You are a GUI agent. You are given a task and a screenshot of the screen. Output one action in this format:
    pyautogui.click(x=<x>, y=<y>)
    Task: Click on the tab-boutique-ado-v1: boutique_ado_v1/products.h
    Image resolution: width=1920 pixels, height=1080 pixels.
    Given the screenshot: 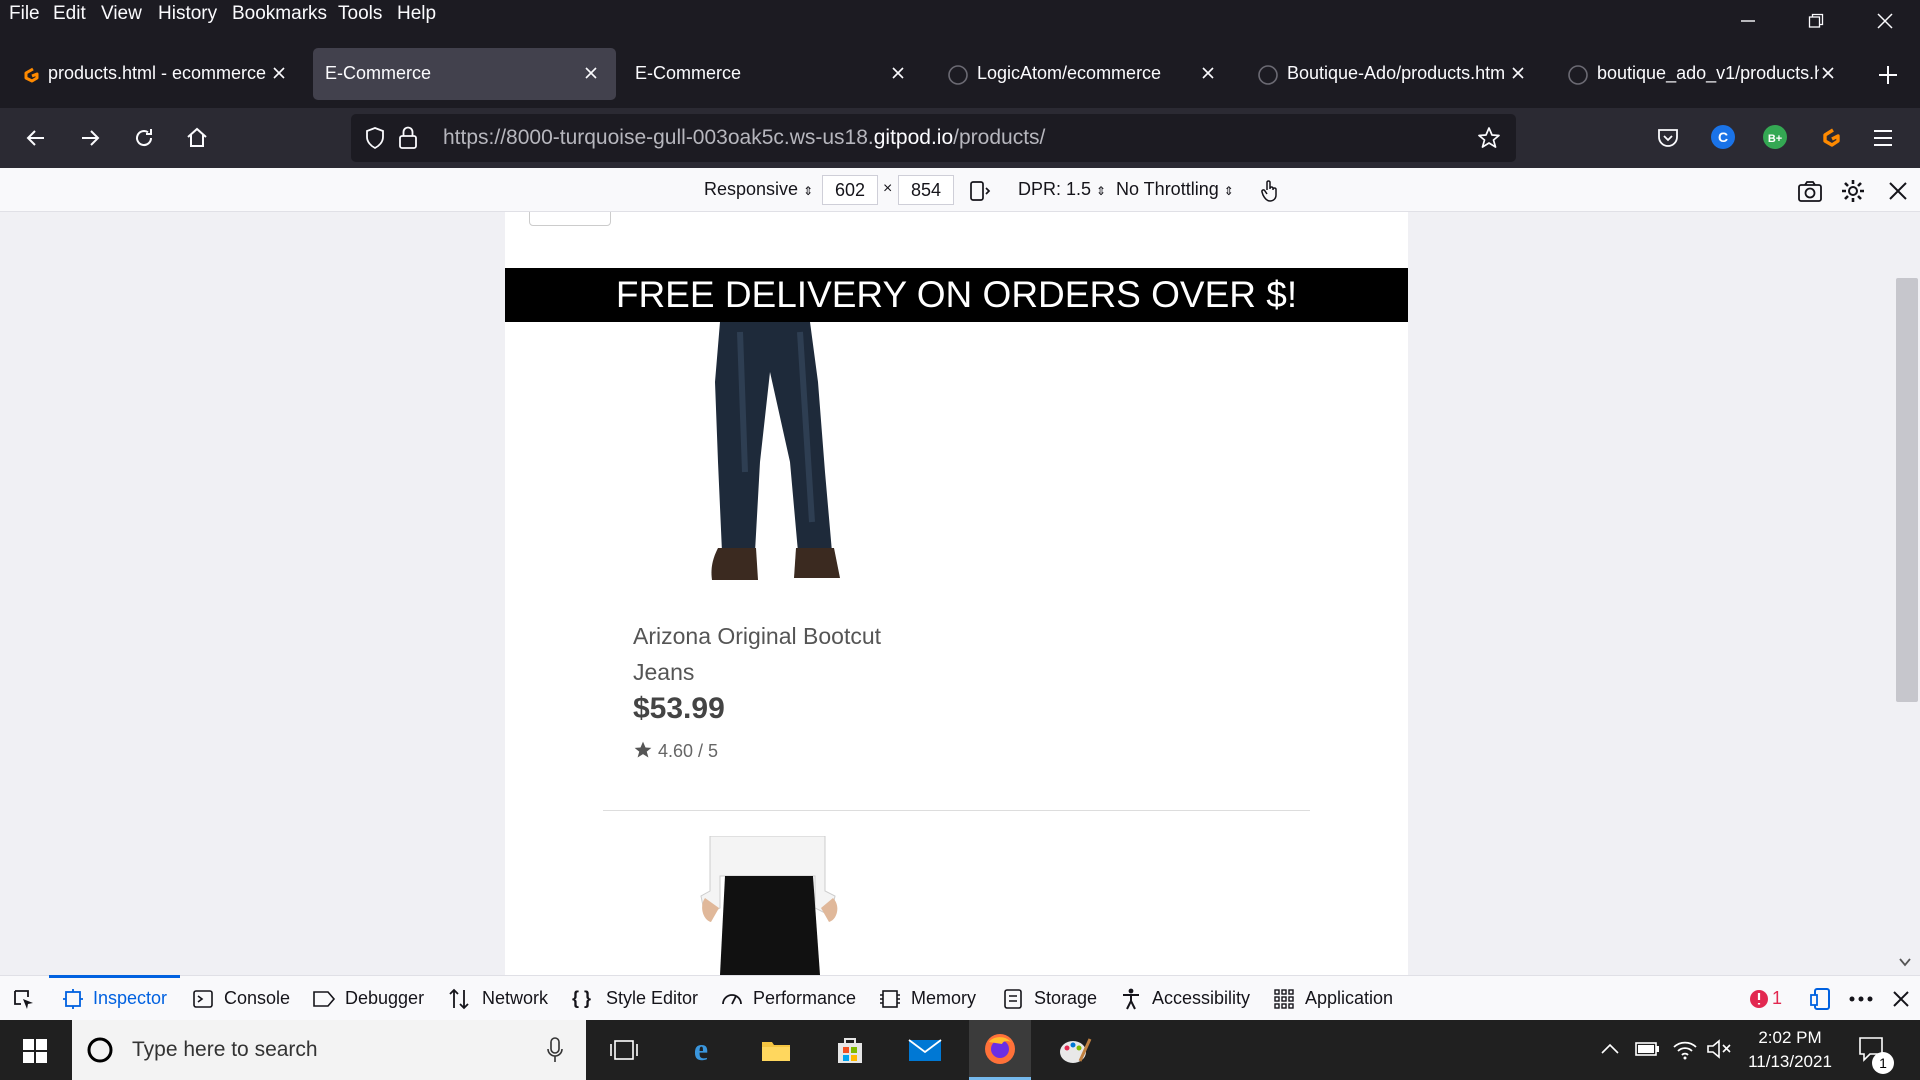 What is the action you would take?
    pyautogui.click(x=1703, y=74)
    